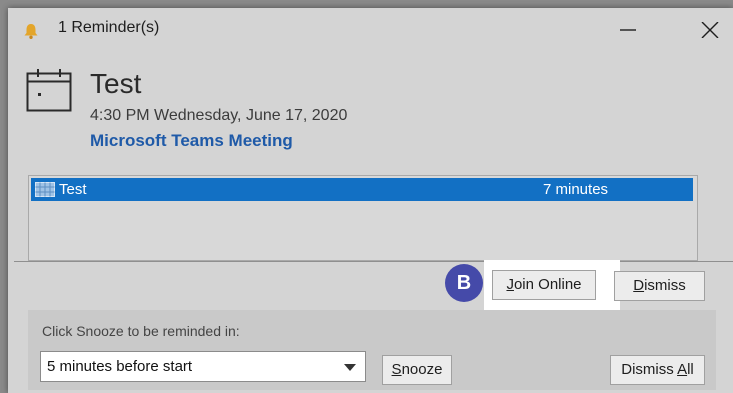  I want to click on dismiss-label: ismiss, so click(665, 285).